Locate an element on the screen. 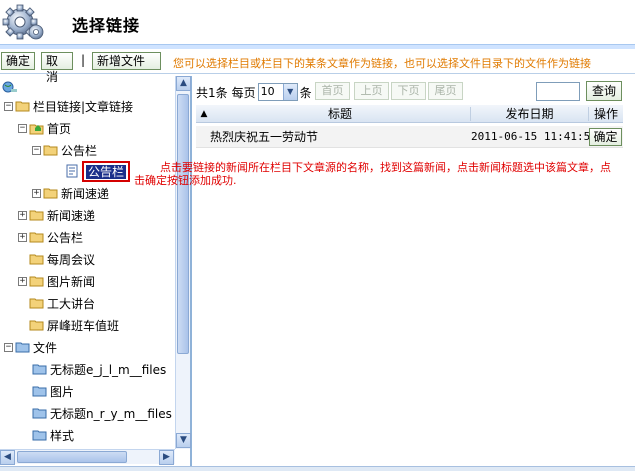 The width and height of the screenshot is (635, 471). tree-node-label: 每周会议 is located at coordinates (71, 259).